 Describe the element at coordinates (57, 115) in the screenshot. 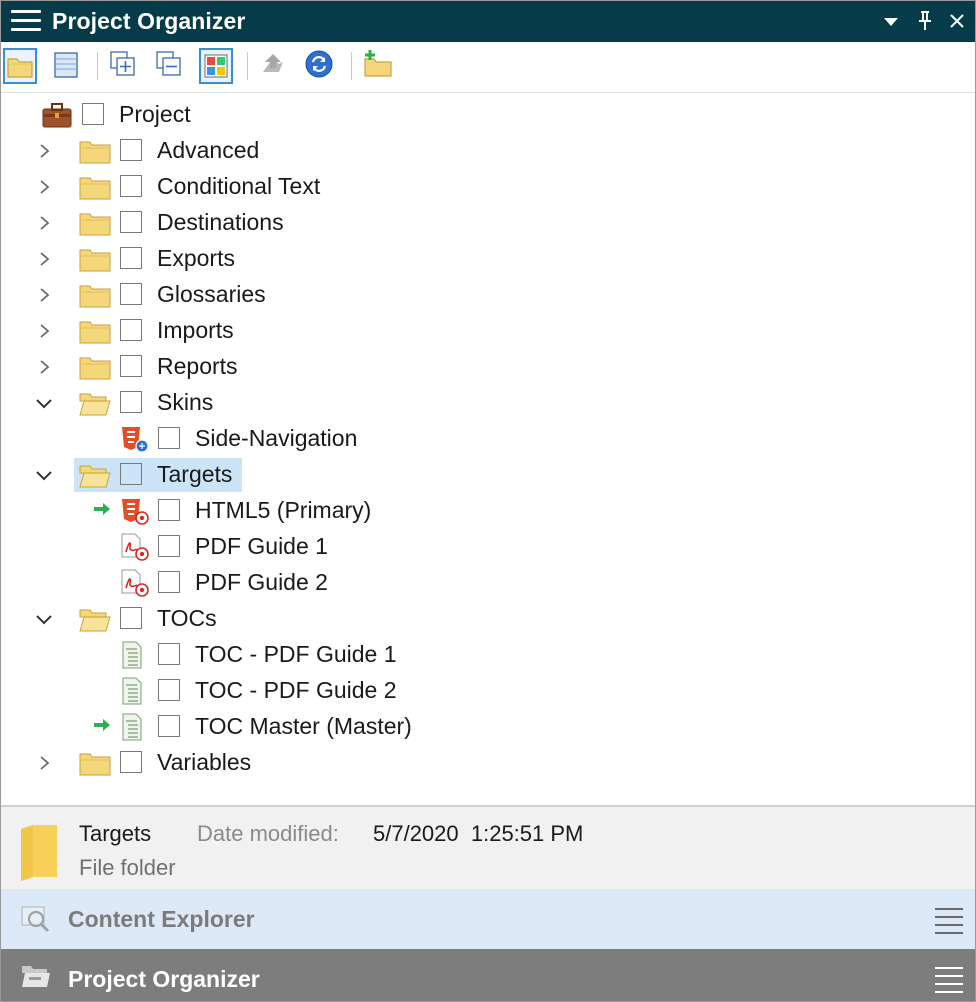

I see `project-briefcase-icon` at that location.